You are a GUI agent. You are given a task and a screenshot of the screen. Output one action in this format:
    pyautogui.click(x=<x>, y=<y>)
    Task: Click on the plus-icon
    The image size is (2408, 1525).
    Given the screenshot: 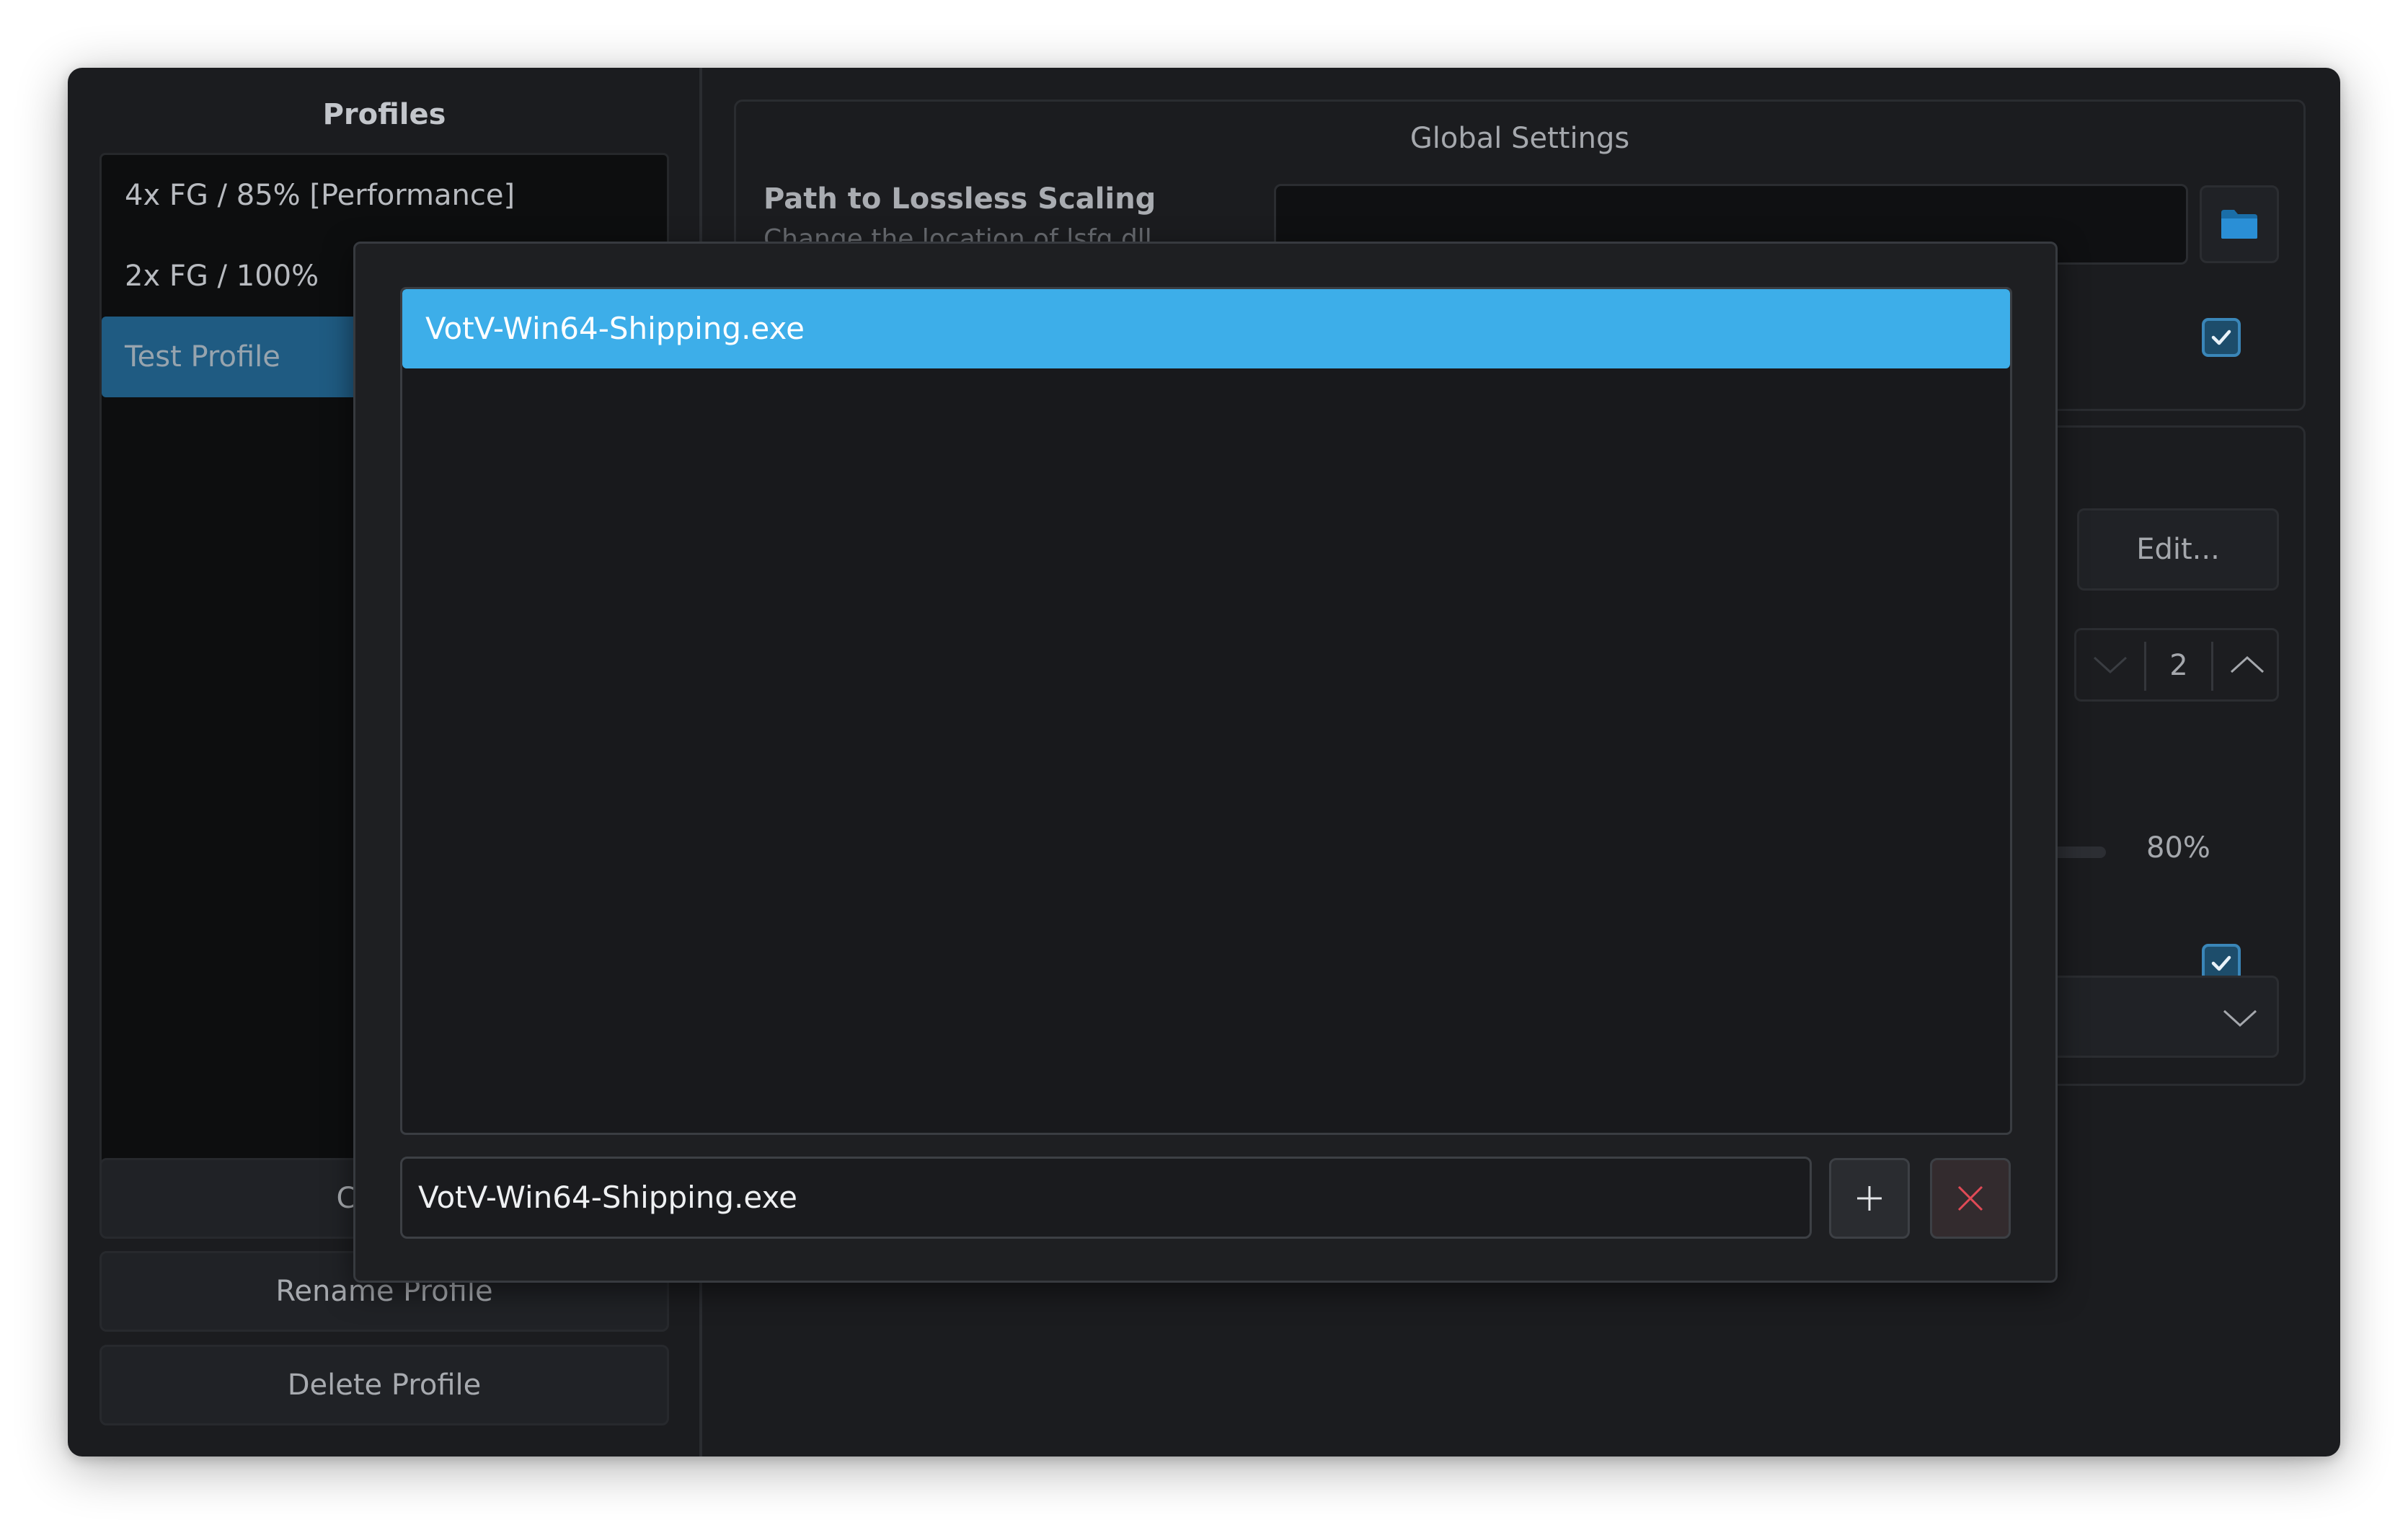 What is the action you would take?
    pyautogui.click(x=1869, y=1199)
    